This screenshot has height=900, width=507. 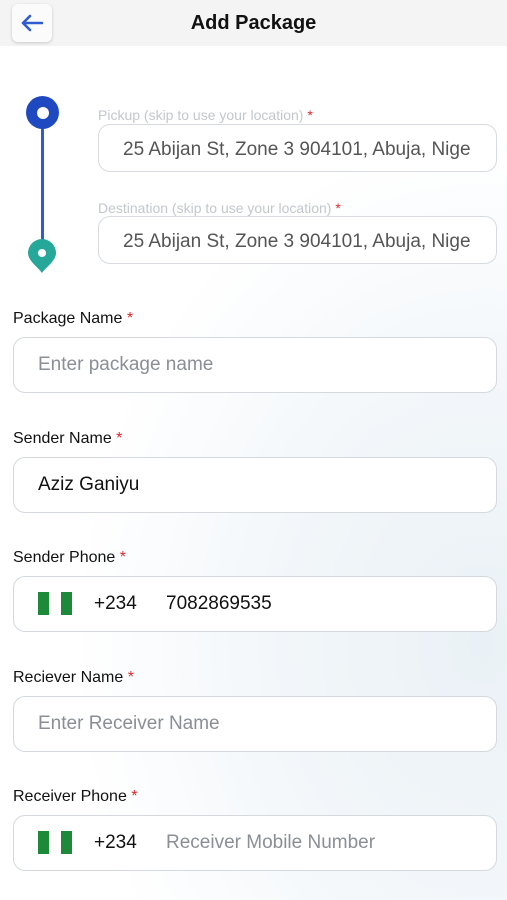 I want to click on sender-name-label: Sender Name *, so click(x=67, y=439).